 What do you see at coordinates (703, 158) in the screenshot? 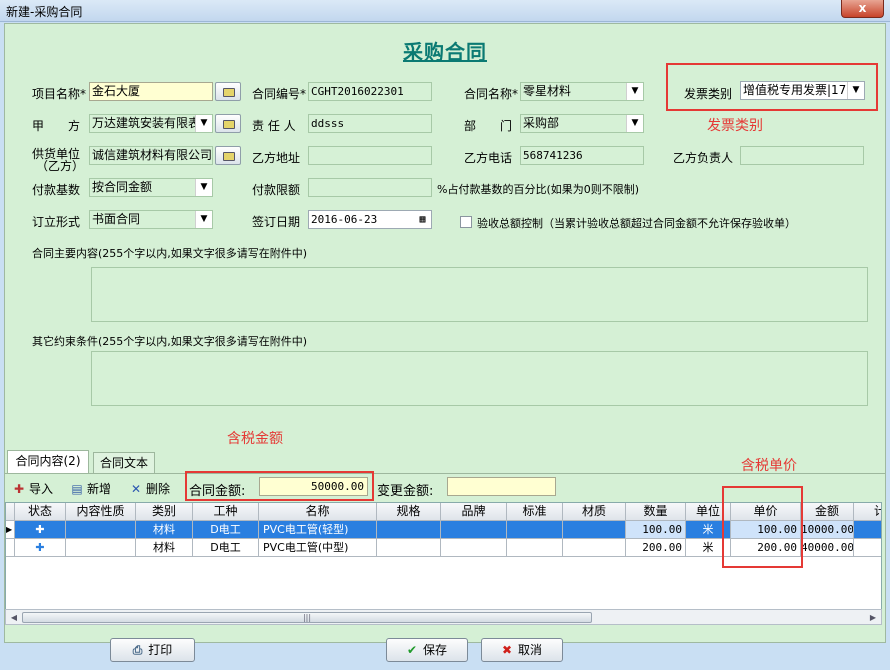
I see `party-b-owner-label: 乙方负责人` at bounding box center [703, 158].